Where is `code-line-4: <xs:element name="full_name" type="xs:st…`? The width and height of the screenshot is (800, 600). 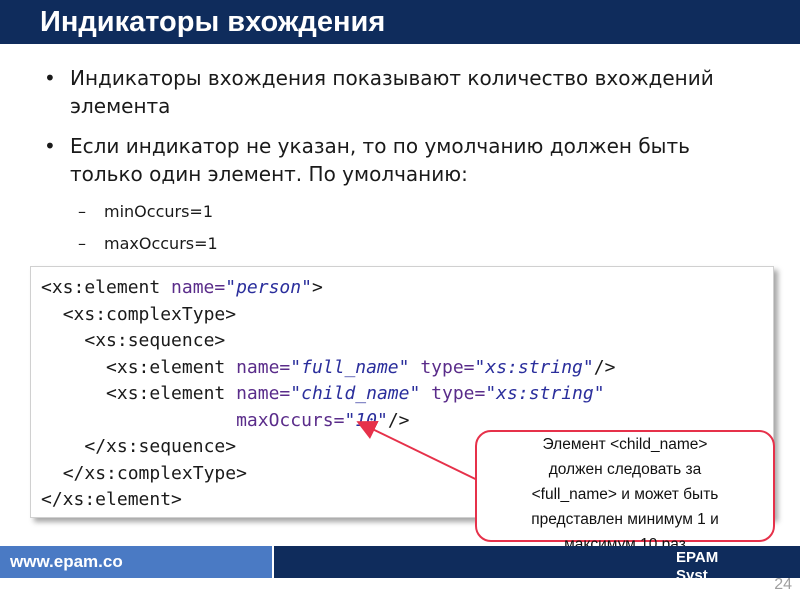
code-line-4: <xs:element name="full_name" type="xs:st… is located at coordinates (361, 367).